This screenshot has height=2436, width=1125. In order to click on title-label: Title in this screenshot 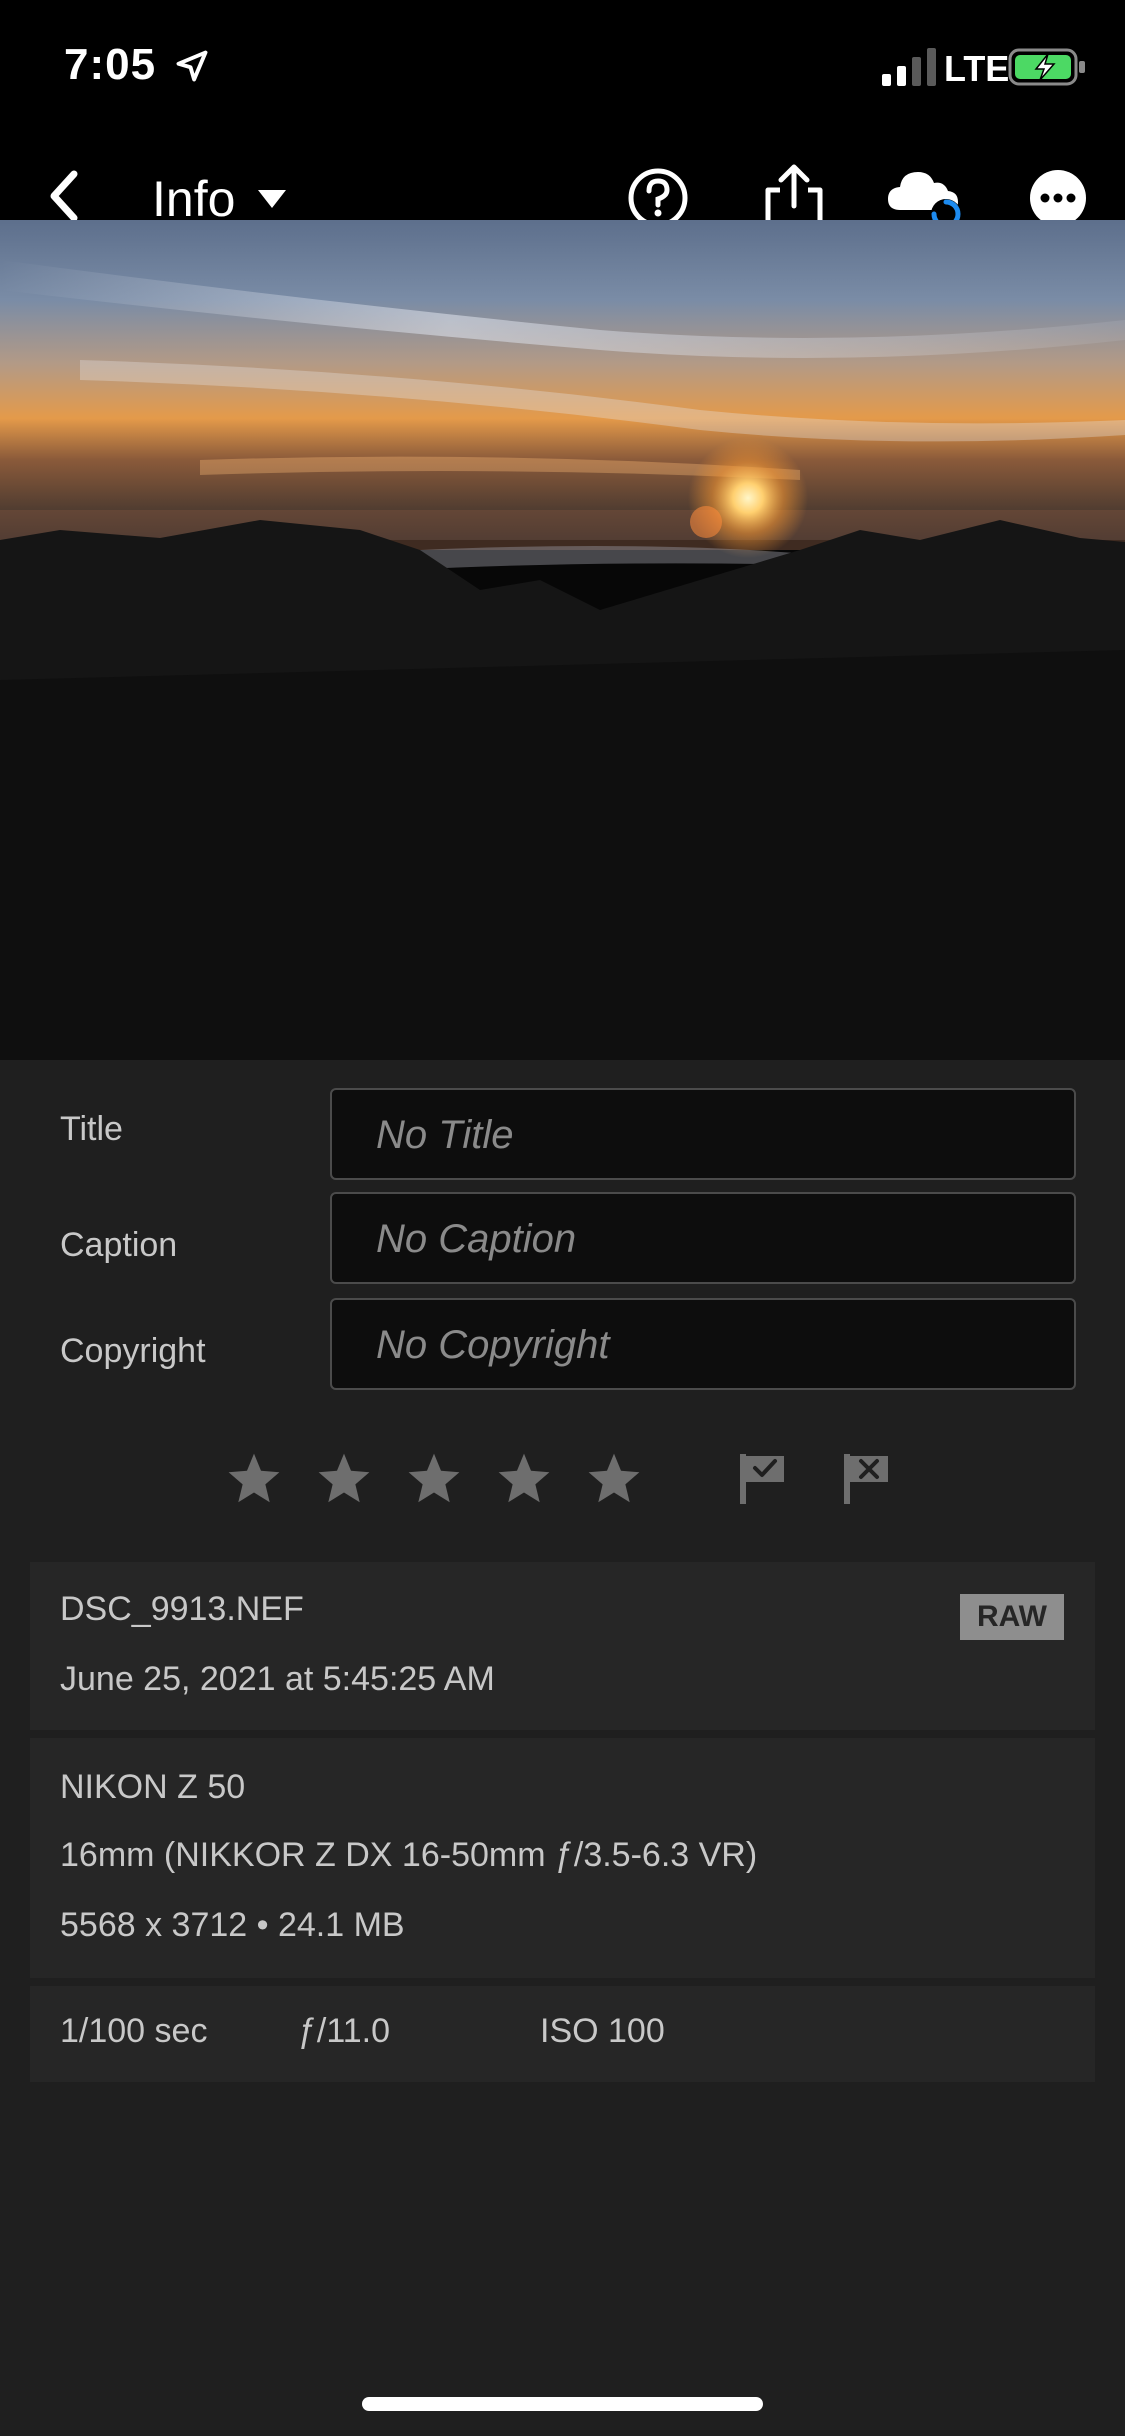, I will do `click(91, 1129)`.